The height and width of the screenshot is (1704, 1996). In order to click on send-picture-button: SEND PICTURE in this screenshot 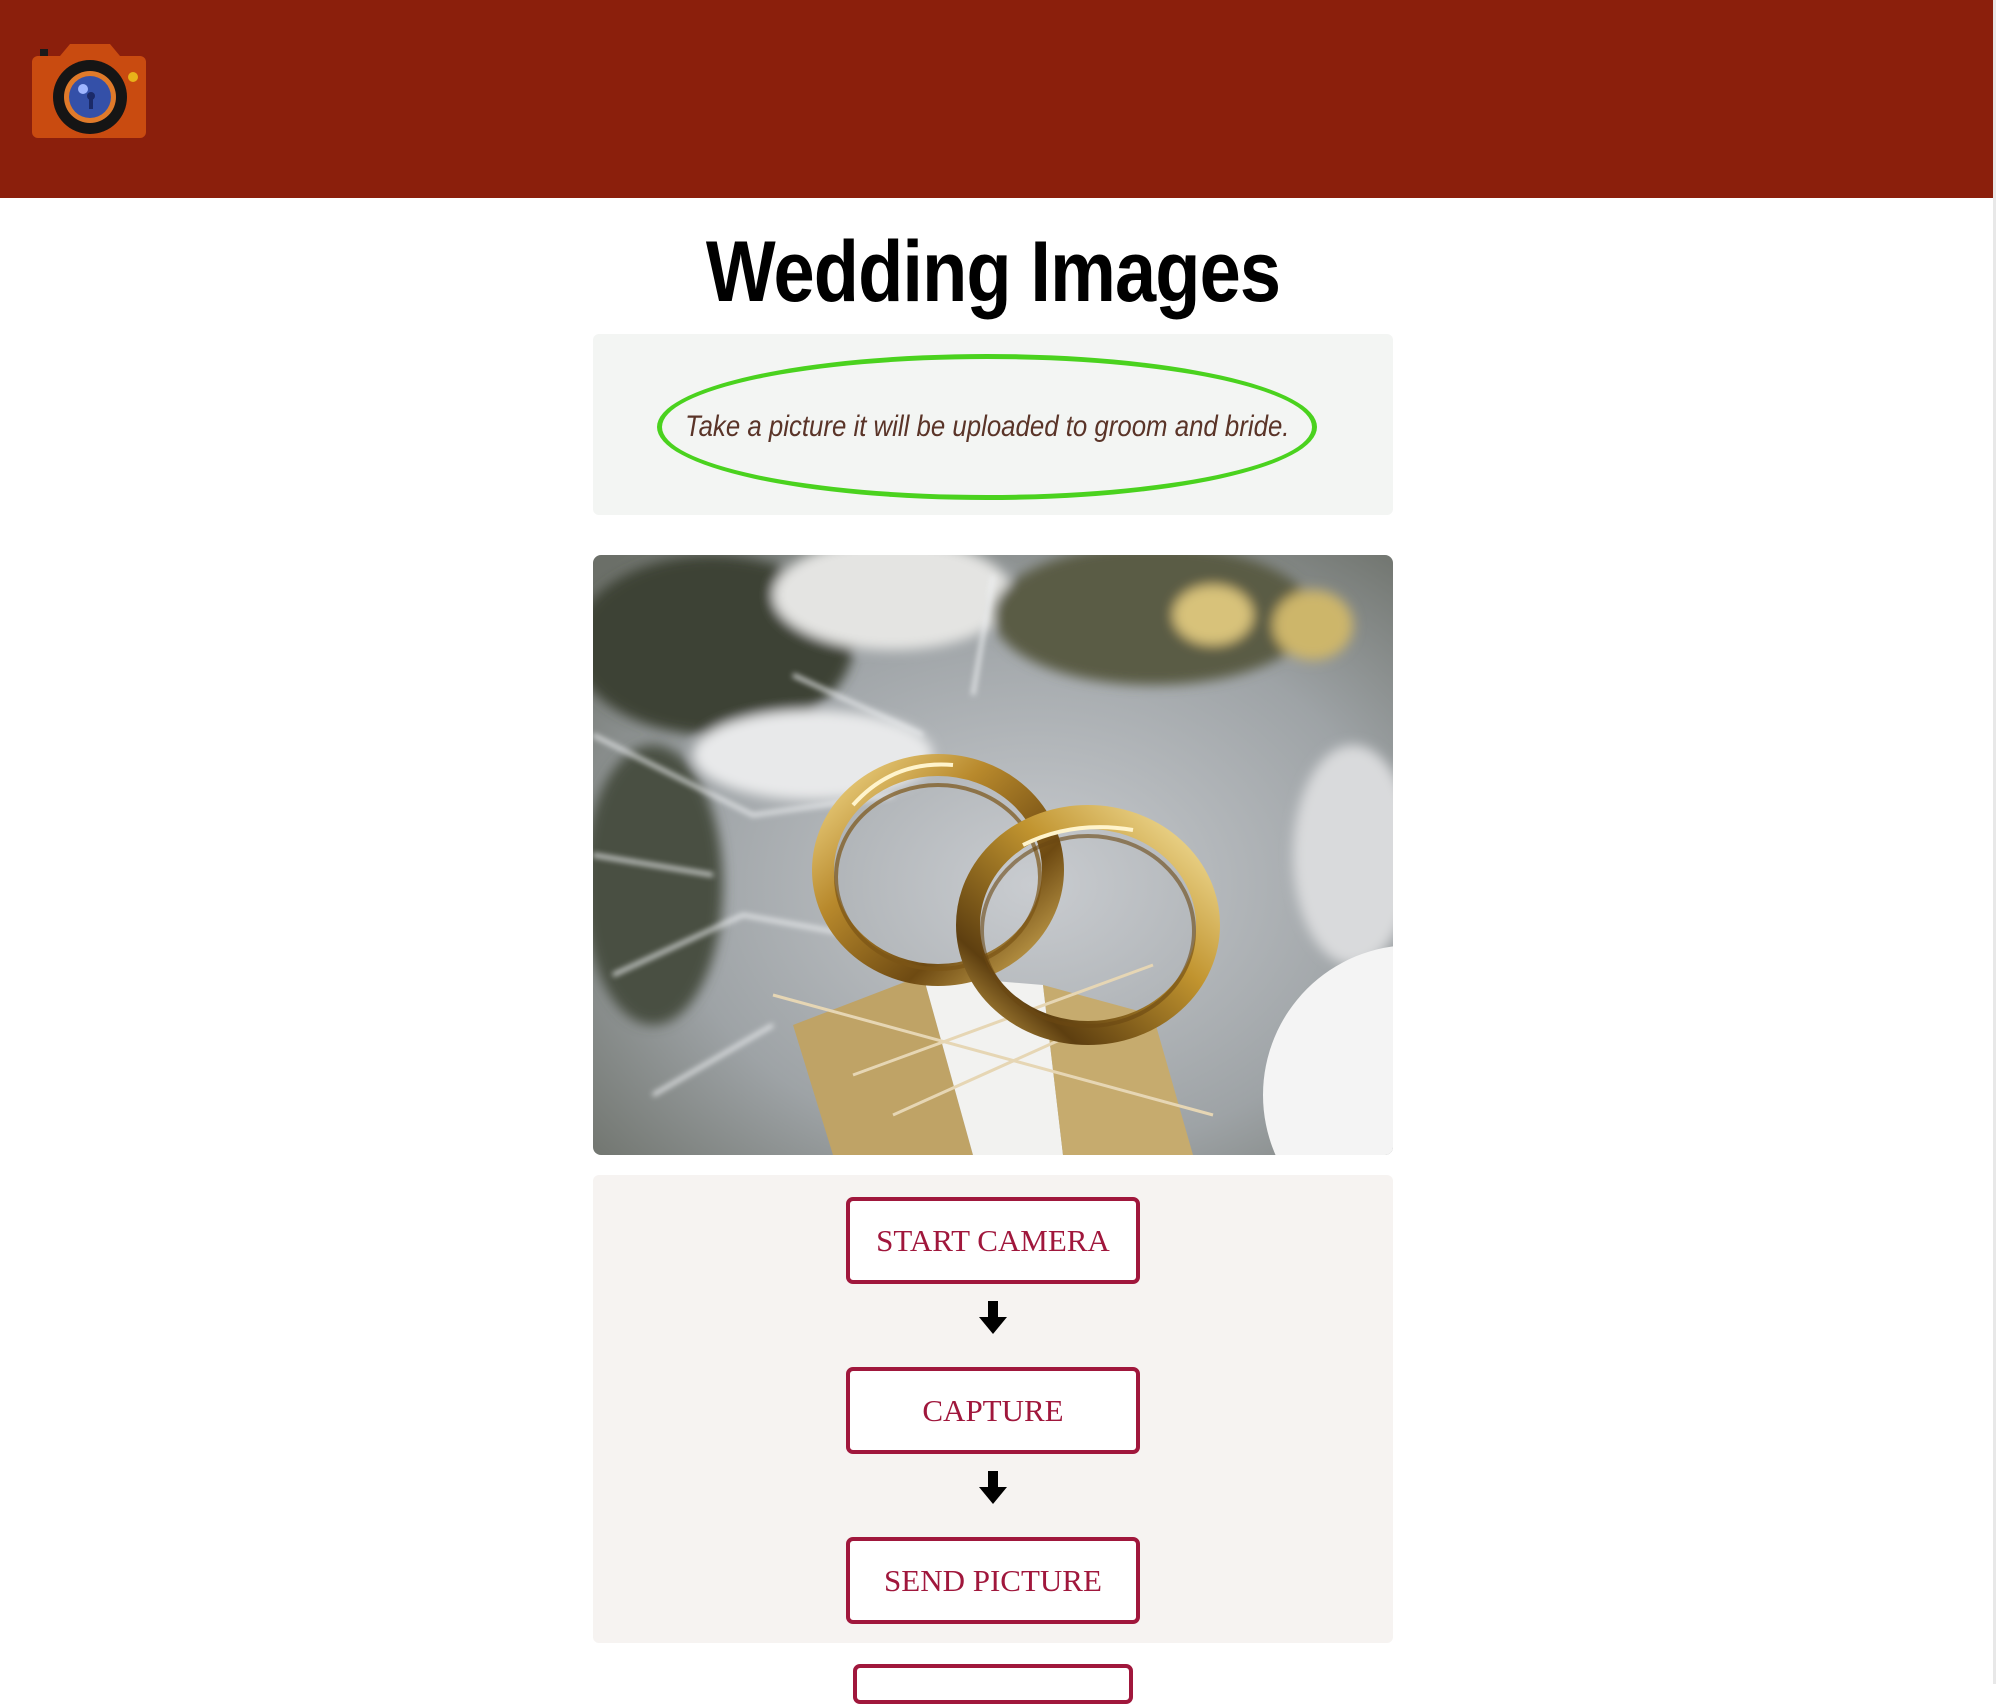, I will do `click(993, 1580)`.